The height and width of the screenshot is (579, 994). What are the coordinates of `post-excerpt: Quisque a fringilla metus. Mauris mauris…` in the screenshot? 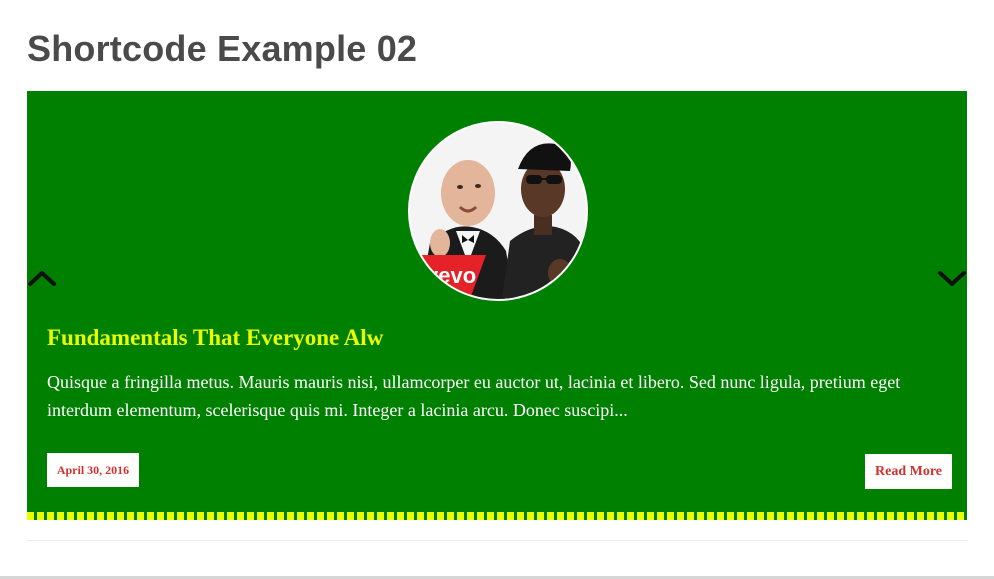 It's located at (474, 396).